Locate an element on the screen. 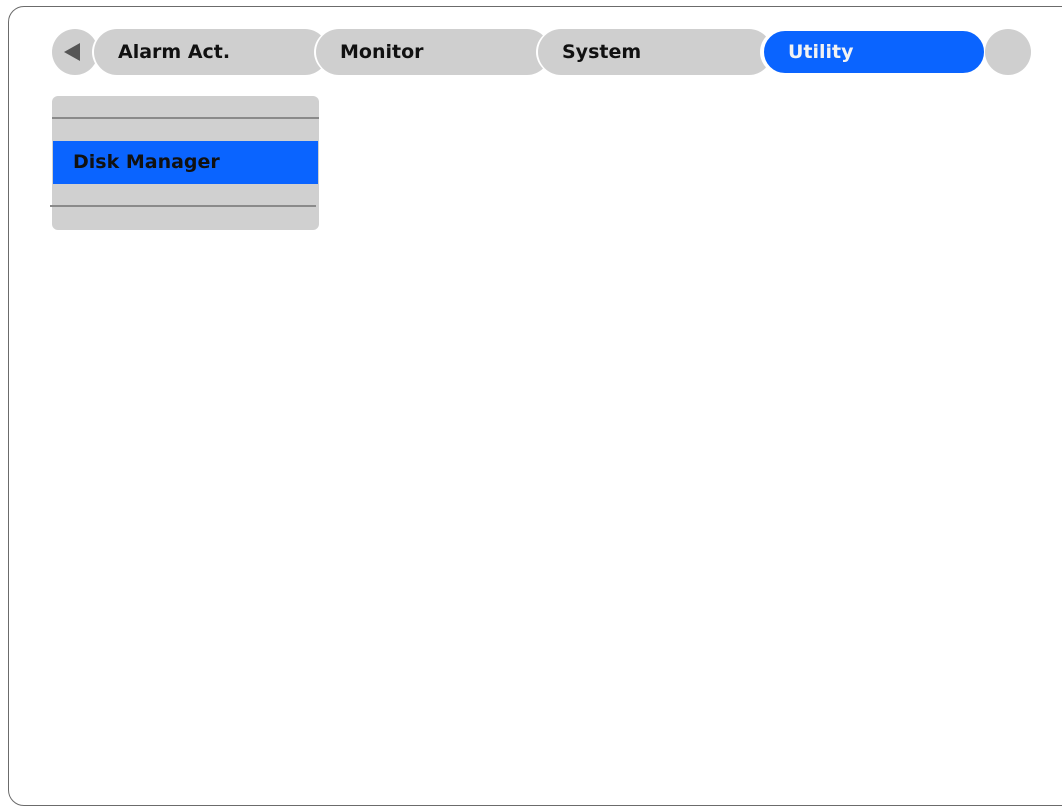 The image size is (1062, 806). tab-monitor: Monitor is located at coordinates (433, 52).